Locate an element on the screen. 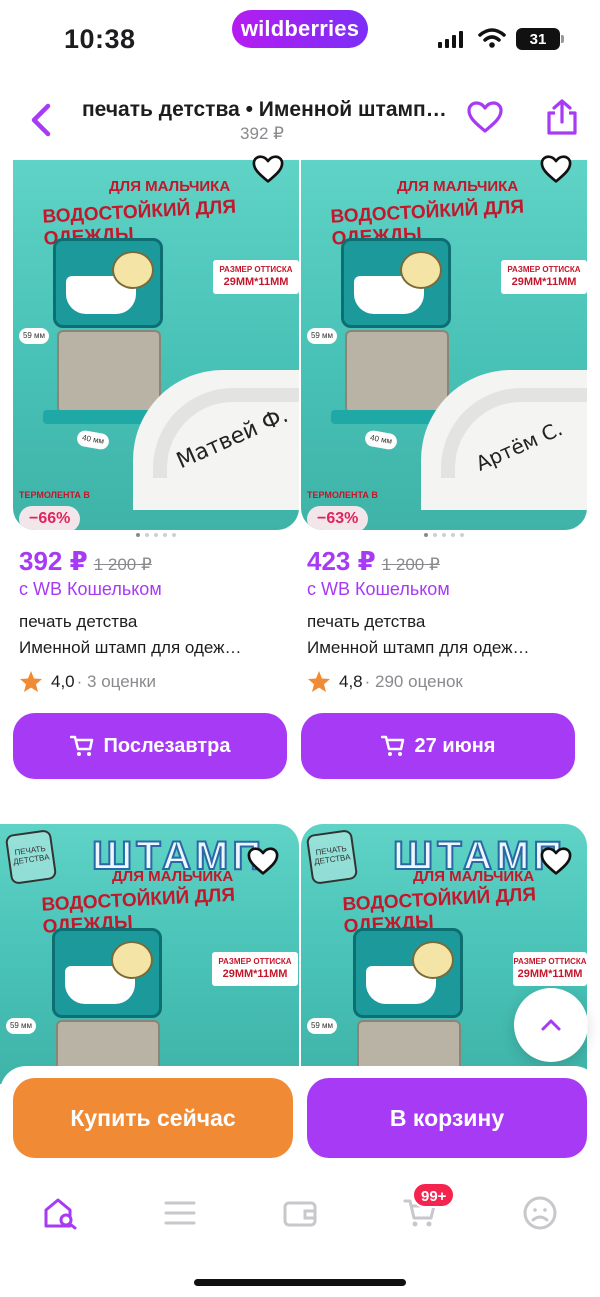  status-bar: 10:38 wildberries 31 is located at coordinates (300, 40).